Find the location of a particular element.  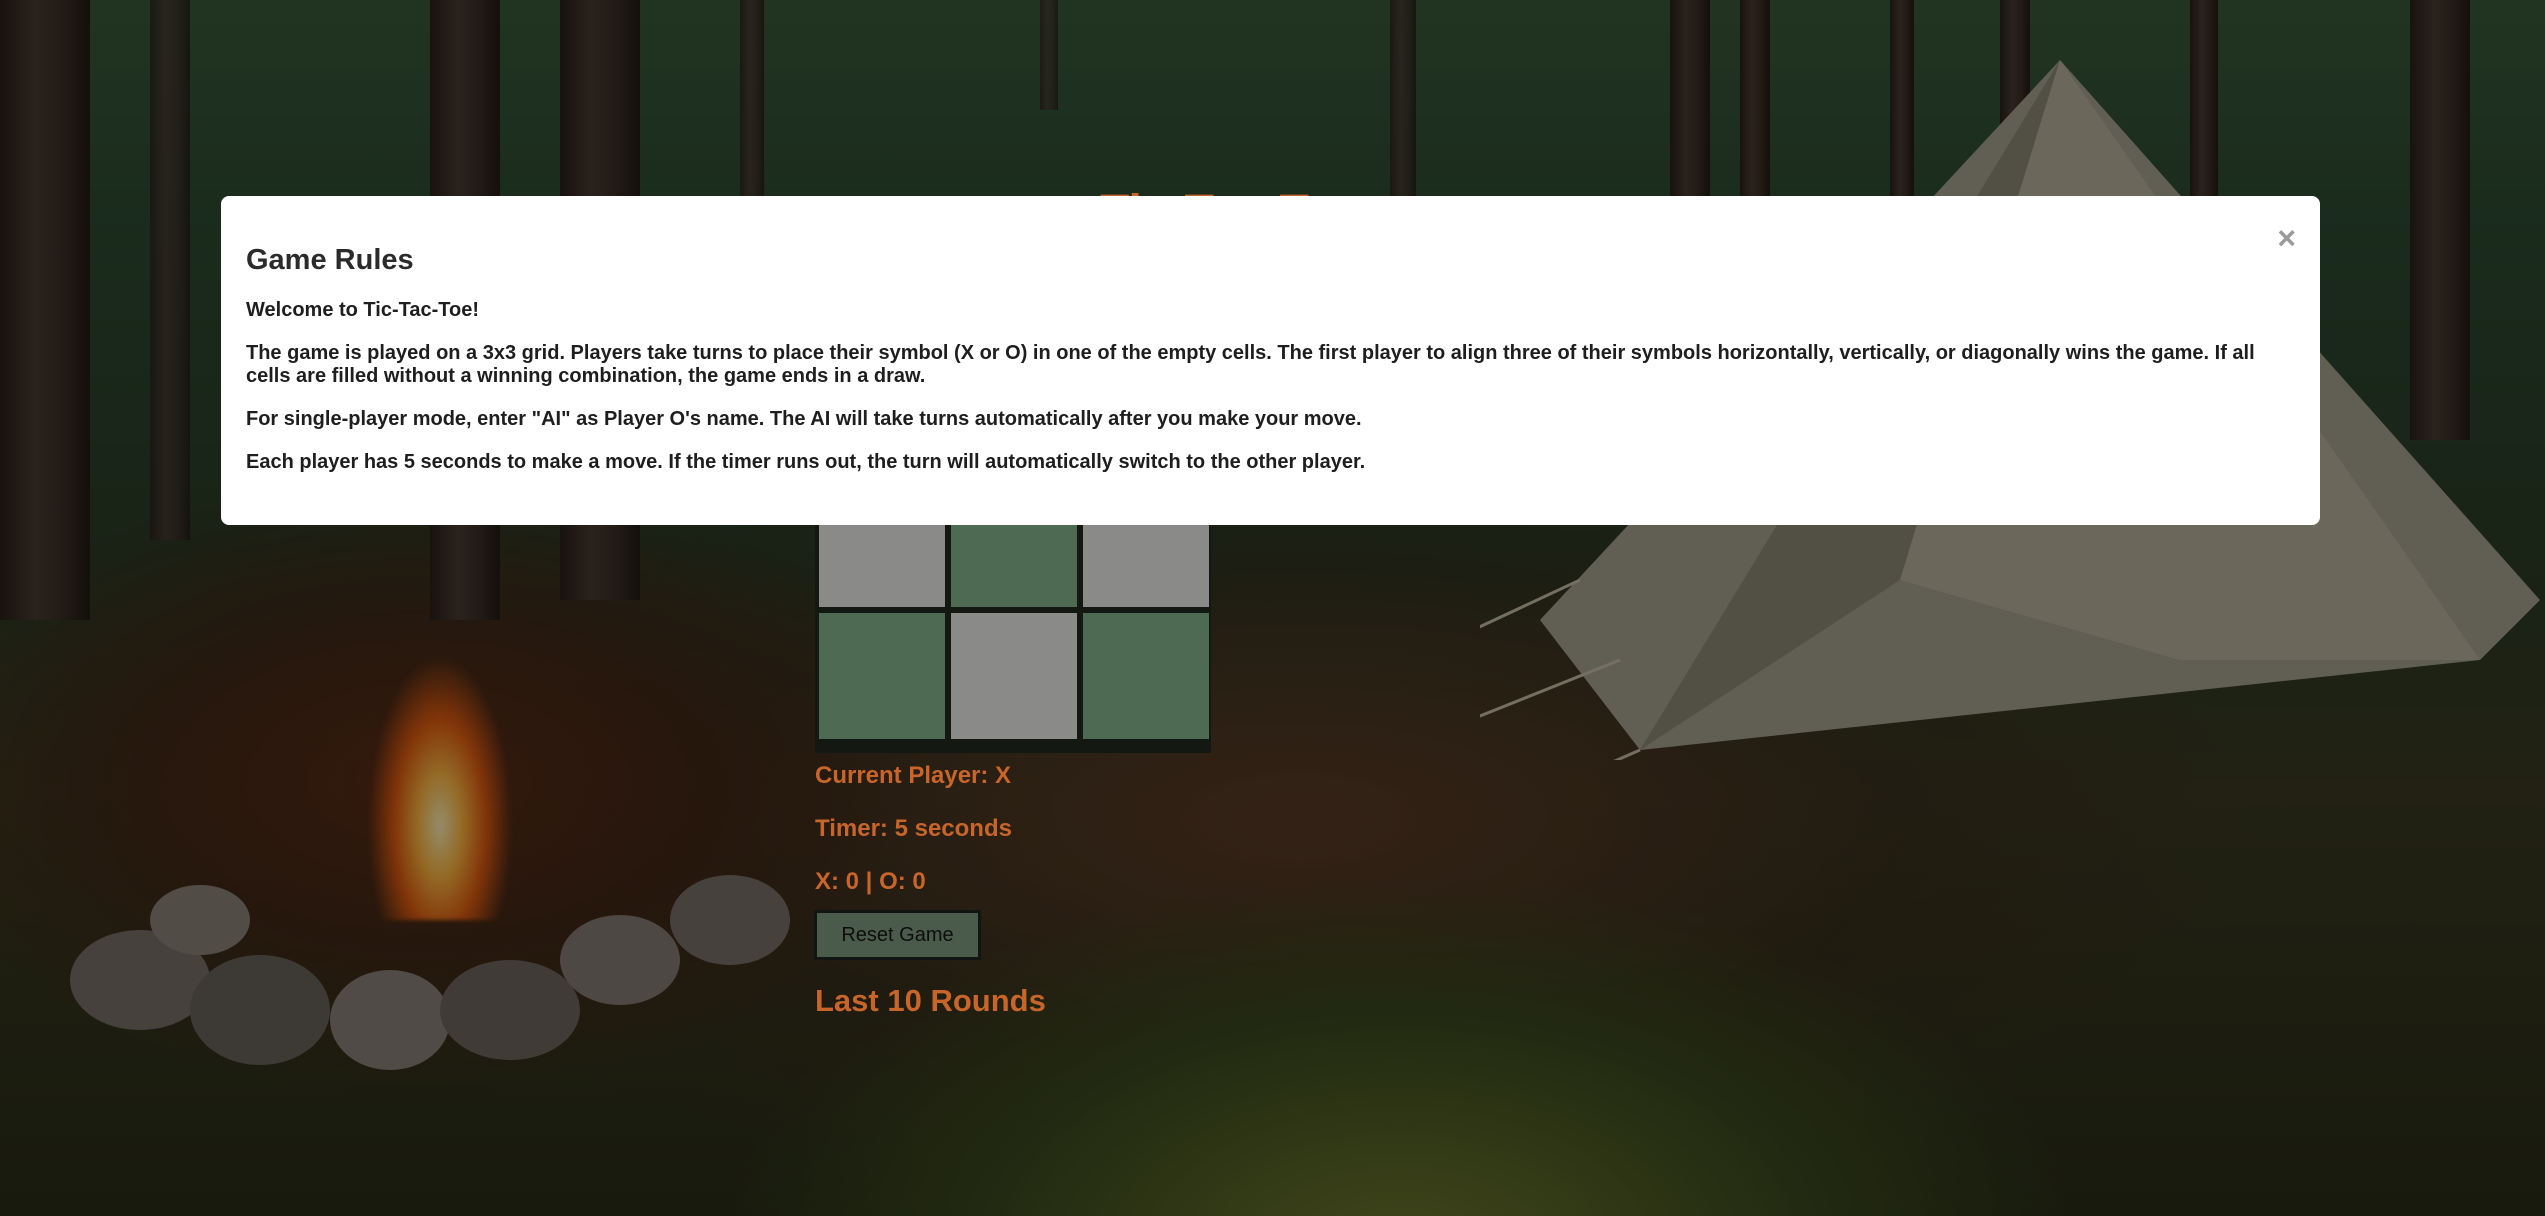

reset-game-button: Reset Game is located at coordinates (897, 935).